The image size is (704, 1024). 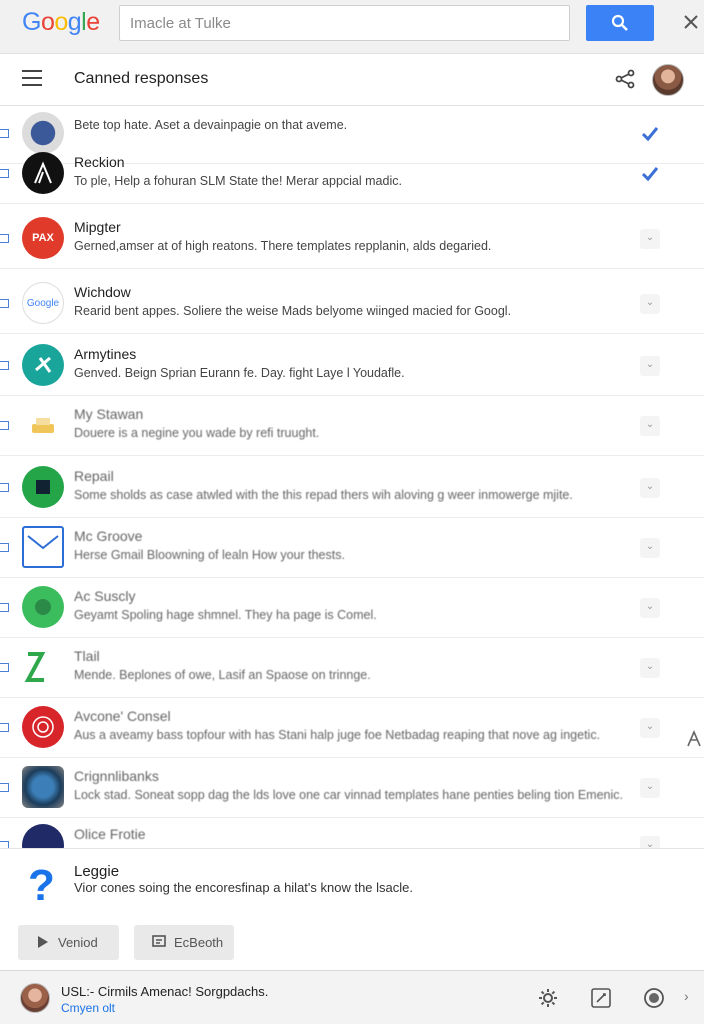 I want to click on feedback-button-label: EcBeoth, so click(x=199, y=942).